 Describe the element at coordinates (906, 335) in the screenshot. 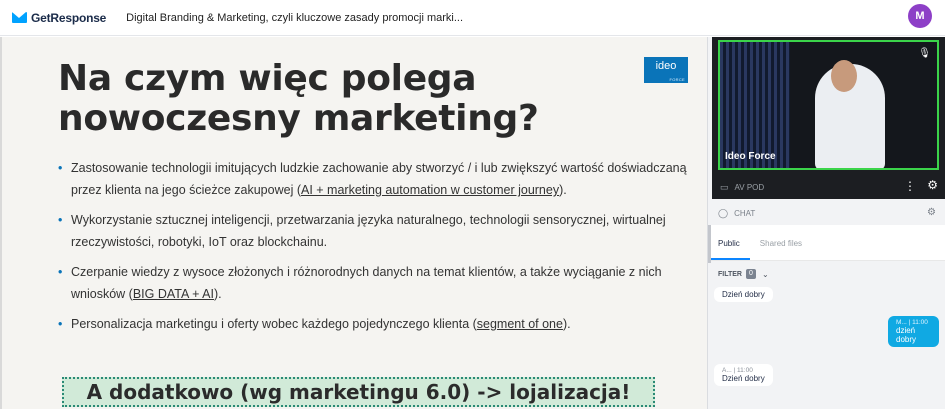

I see `message-text: dzień dobry` at that location.